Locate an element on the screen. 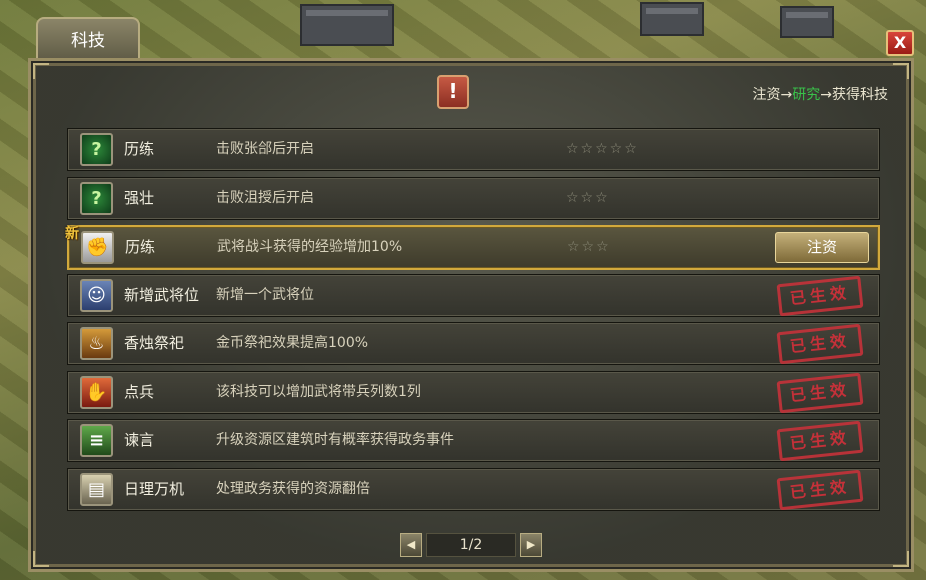  tech-description: 武将战斗获得的经验增加10% is located at coordinates (310, 247).